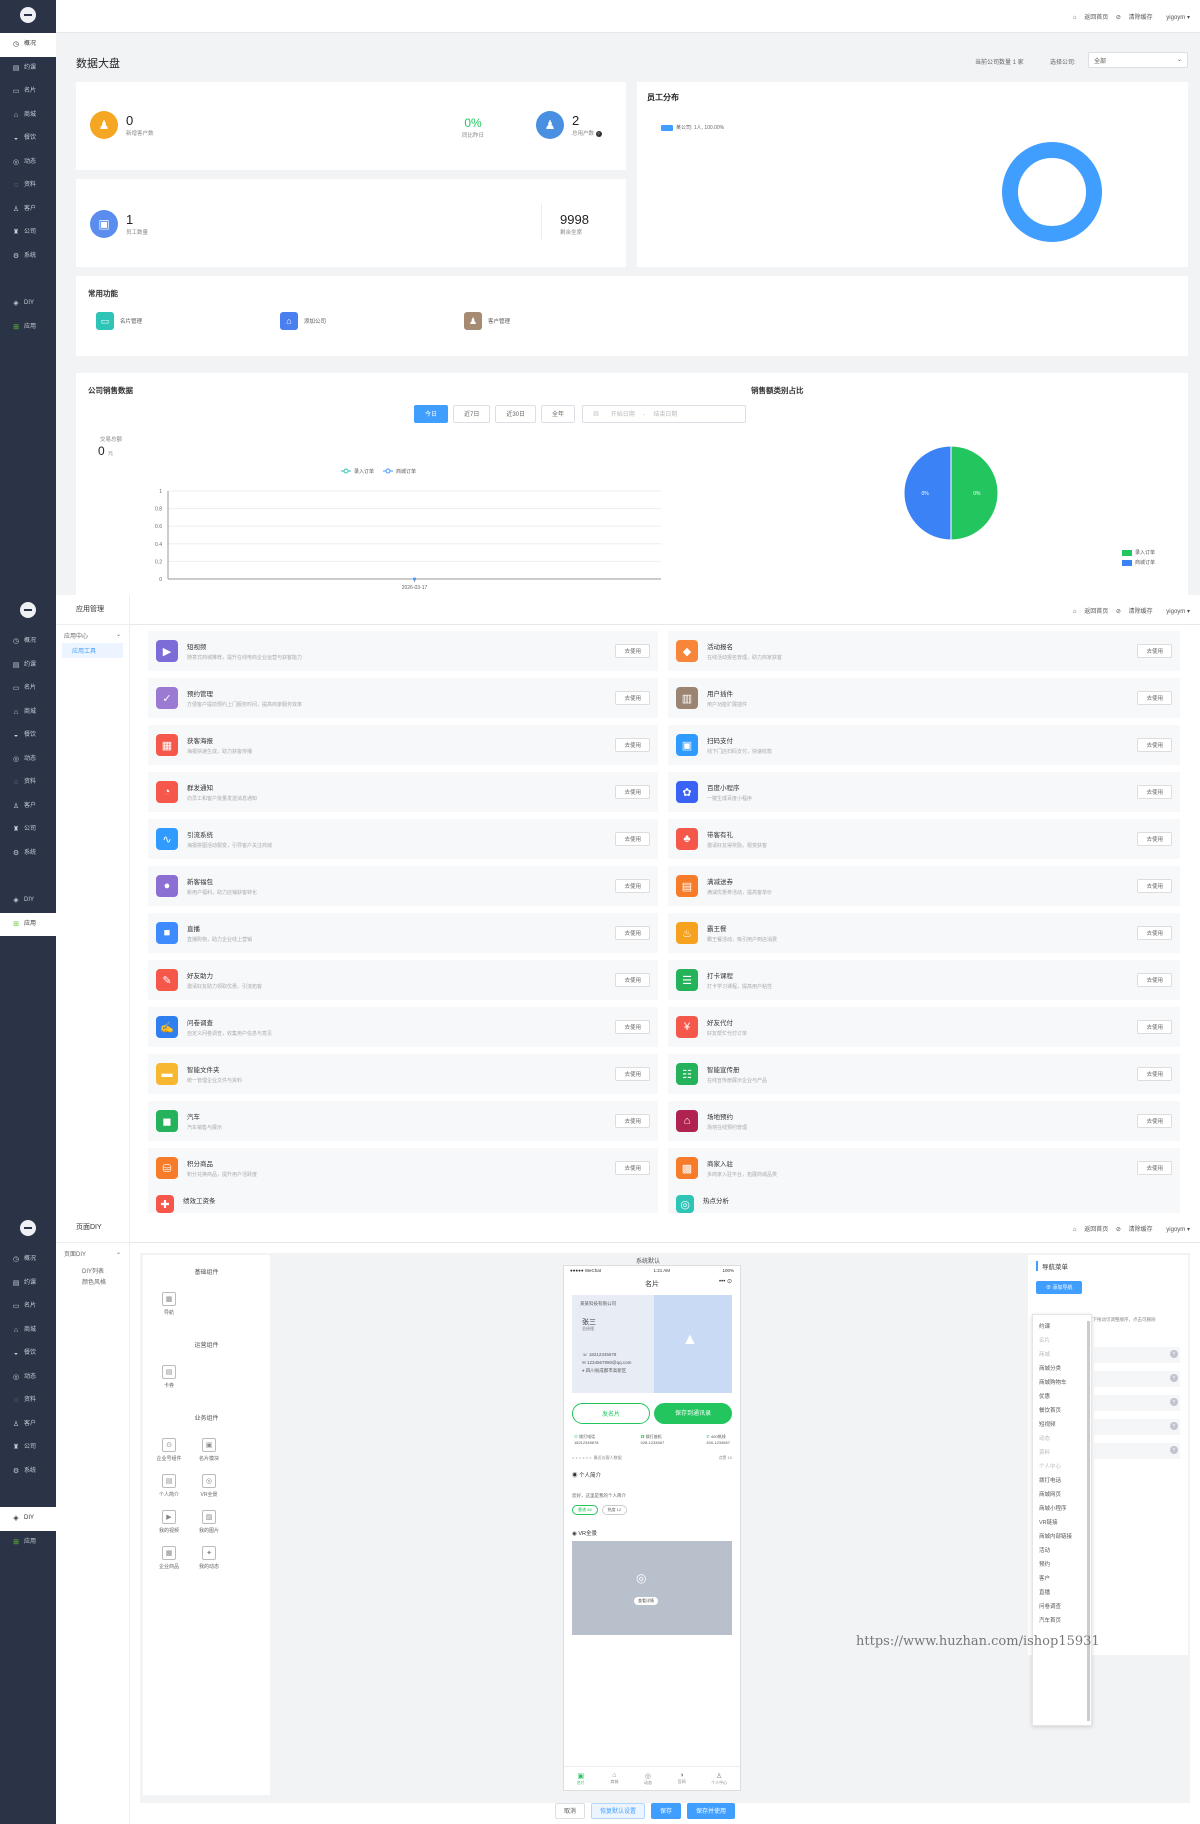 This screenshot has height=1824, width=1200. What do you see at coordinates (1062, 1452) in the screenshot?
I see `nav-option: 资料` at bounding box center [1062, 1452].